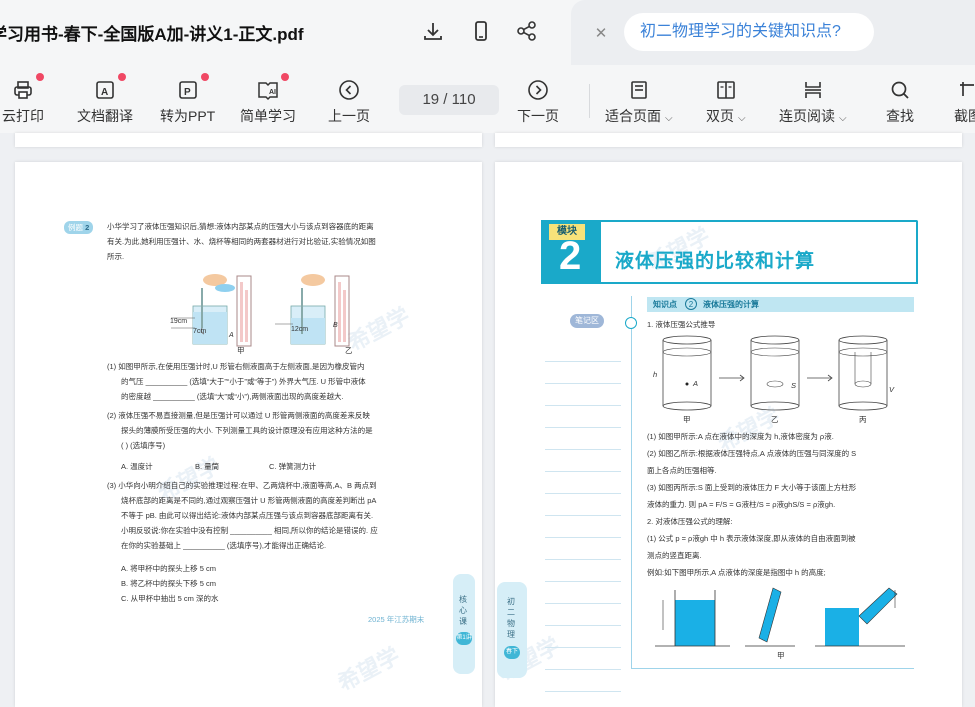  What do you see at coordinates (780, 304) in the screenshot?
I see `knowledge-point-header: 知识点 2 液体压强的计算` at bounding box center [780, 304].